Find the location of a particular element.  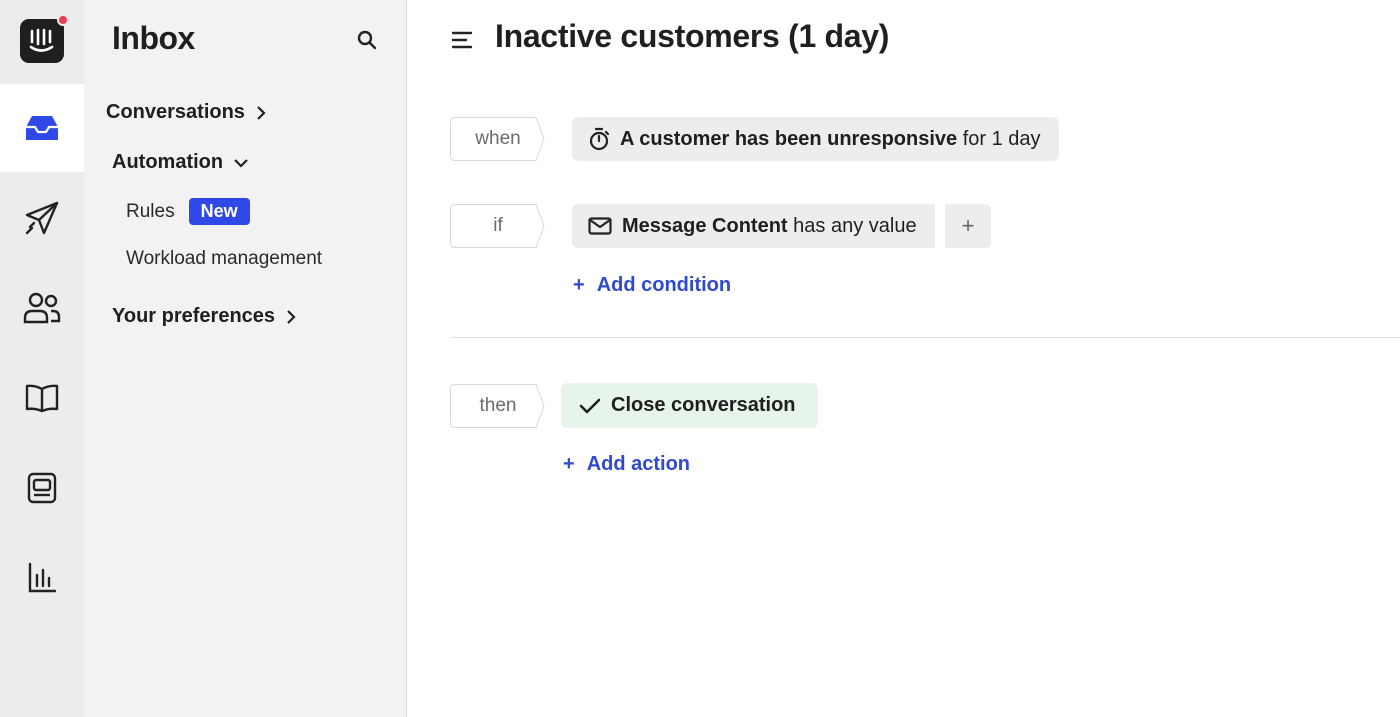

rail-inbox is located at coordinates (42, 128).